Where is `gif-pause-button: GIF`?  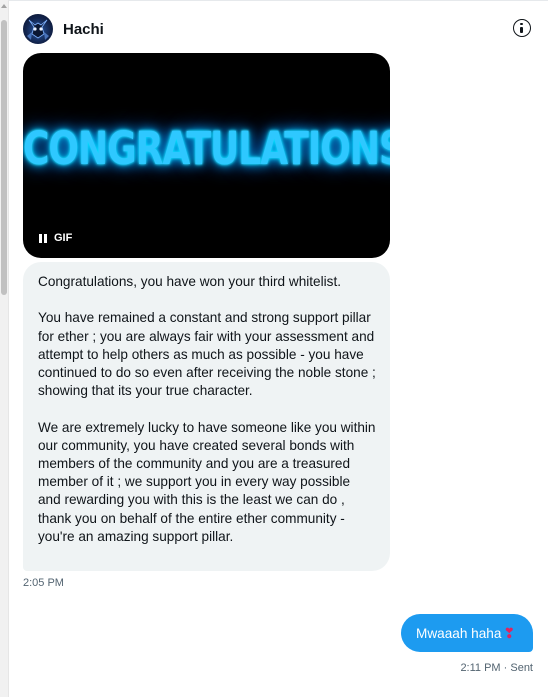
gif-pause-button: GIF is located at coordinates (55, 238).